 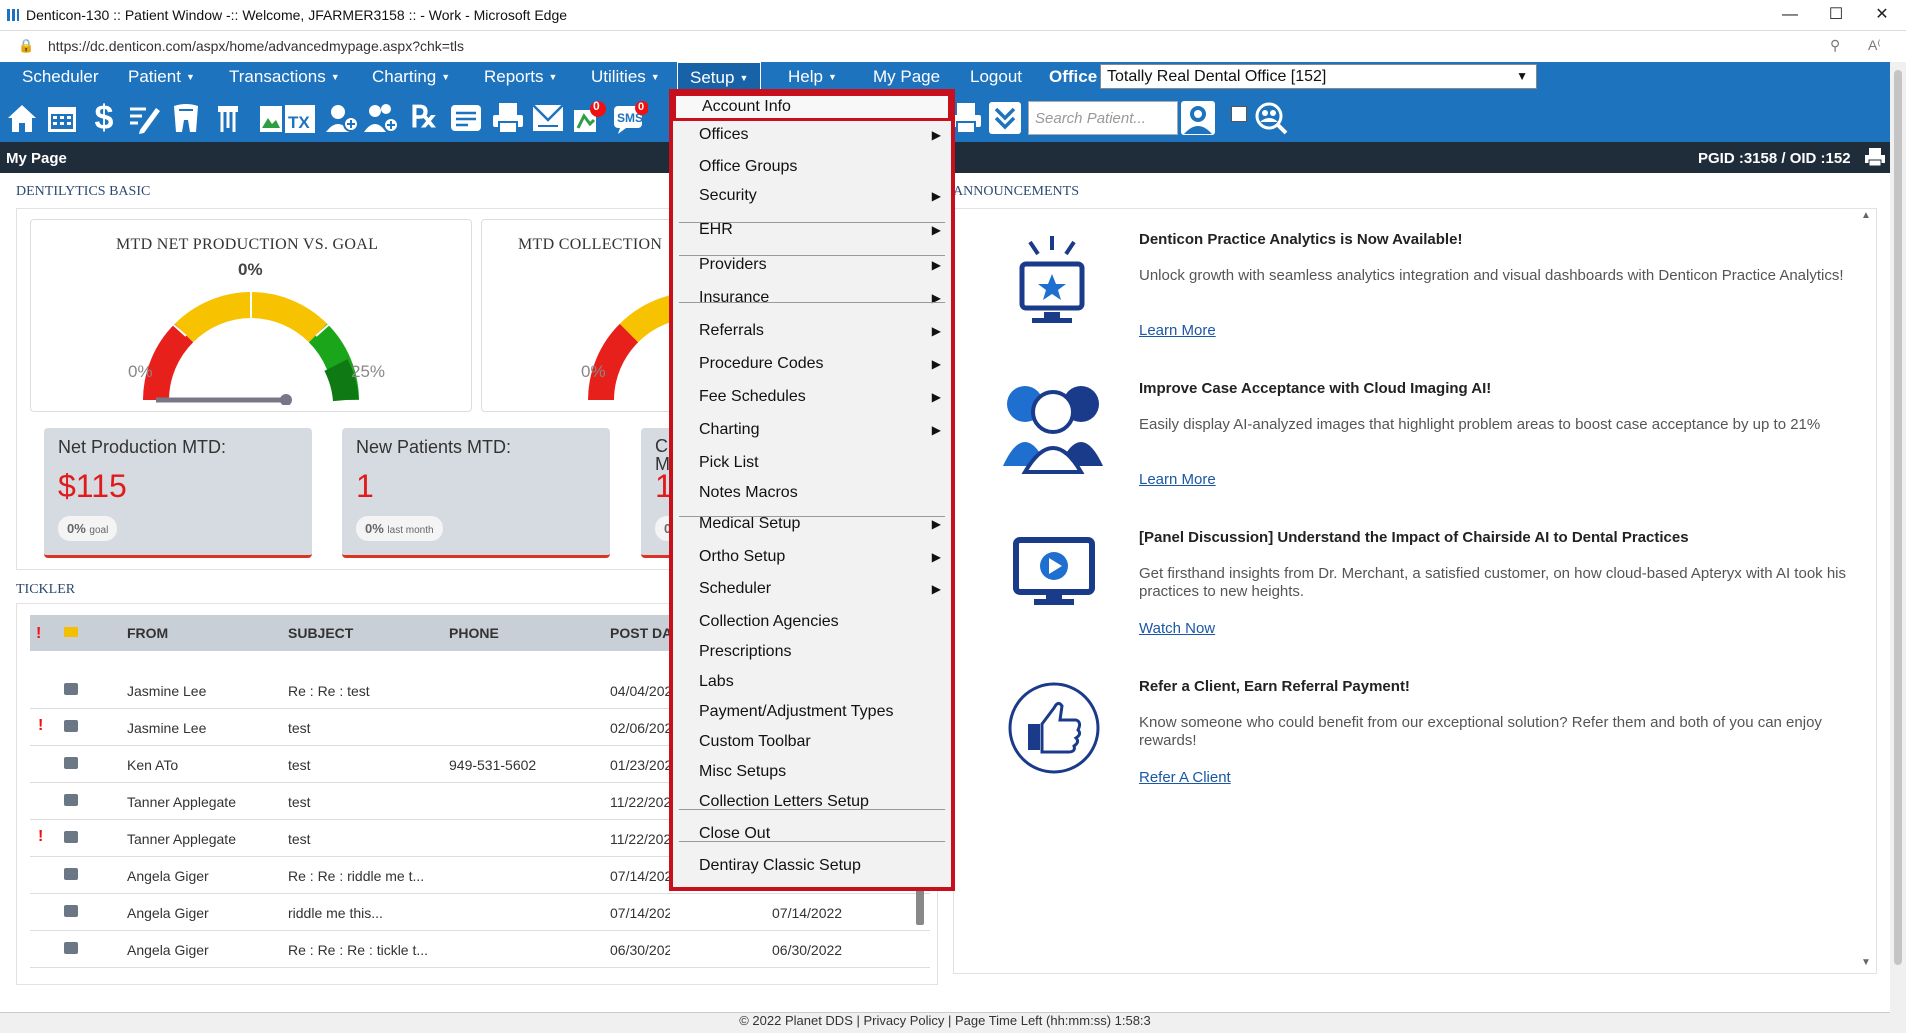 I want to click on page-scrollbar-thumb, so click(x=1898, y=517).